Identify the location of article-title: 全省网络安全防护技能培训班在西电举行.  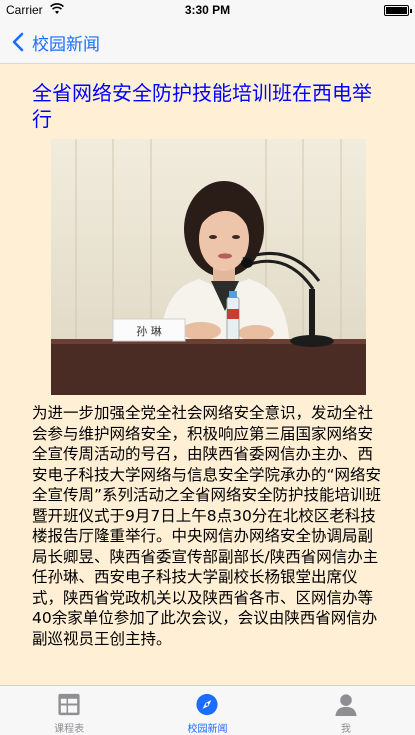
(202, 106).